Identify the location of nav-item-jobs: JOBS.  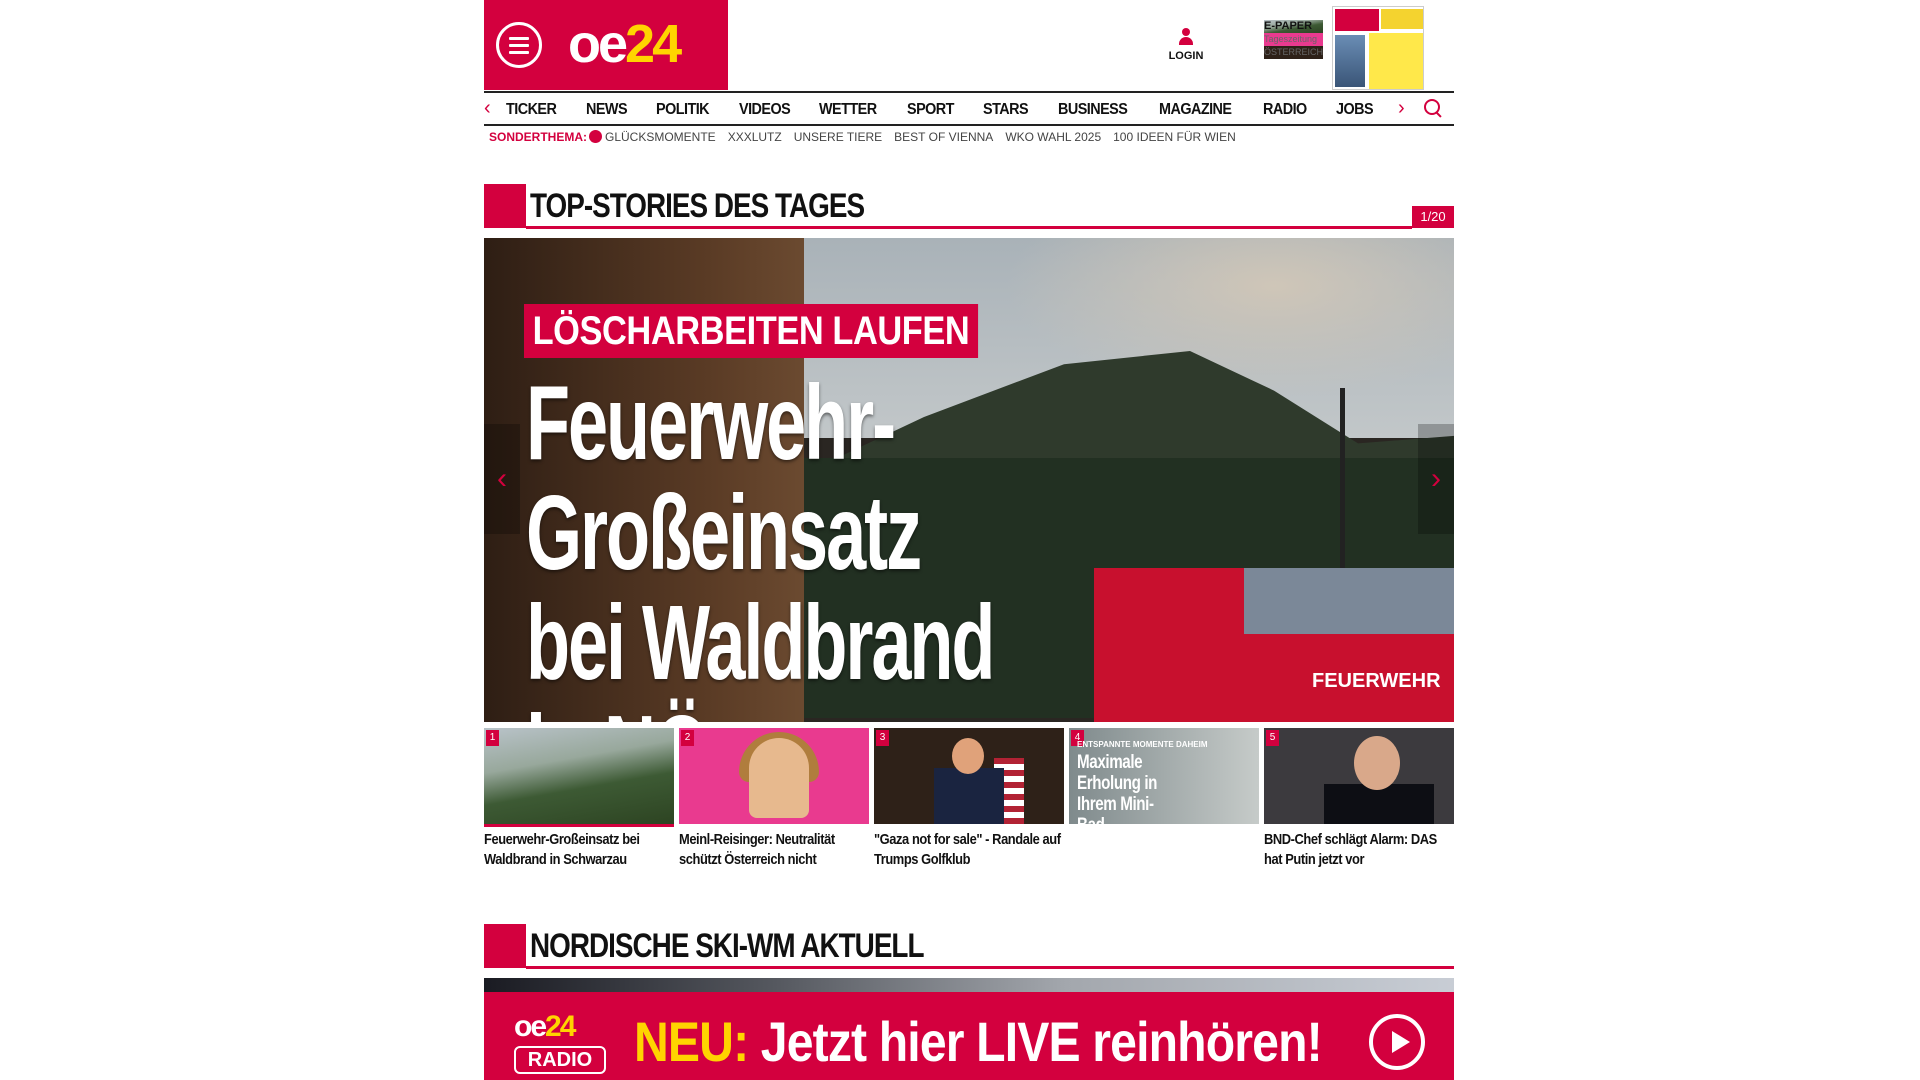
(1355, 109).